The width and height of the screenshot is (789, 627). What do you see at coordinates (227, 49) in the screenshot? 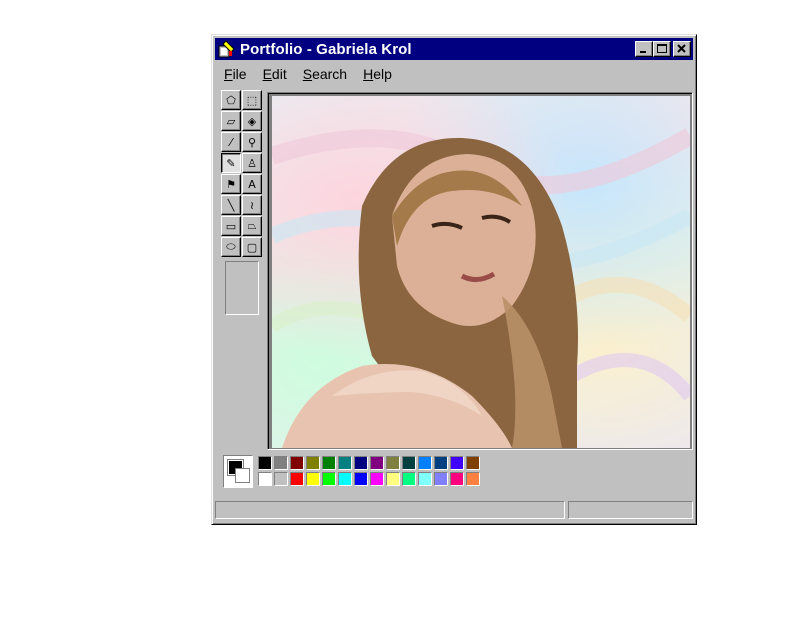
I see `paint-app-icon` at bounding box center [227, 49].